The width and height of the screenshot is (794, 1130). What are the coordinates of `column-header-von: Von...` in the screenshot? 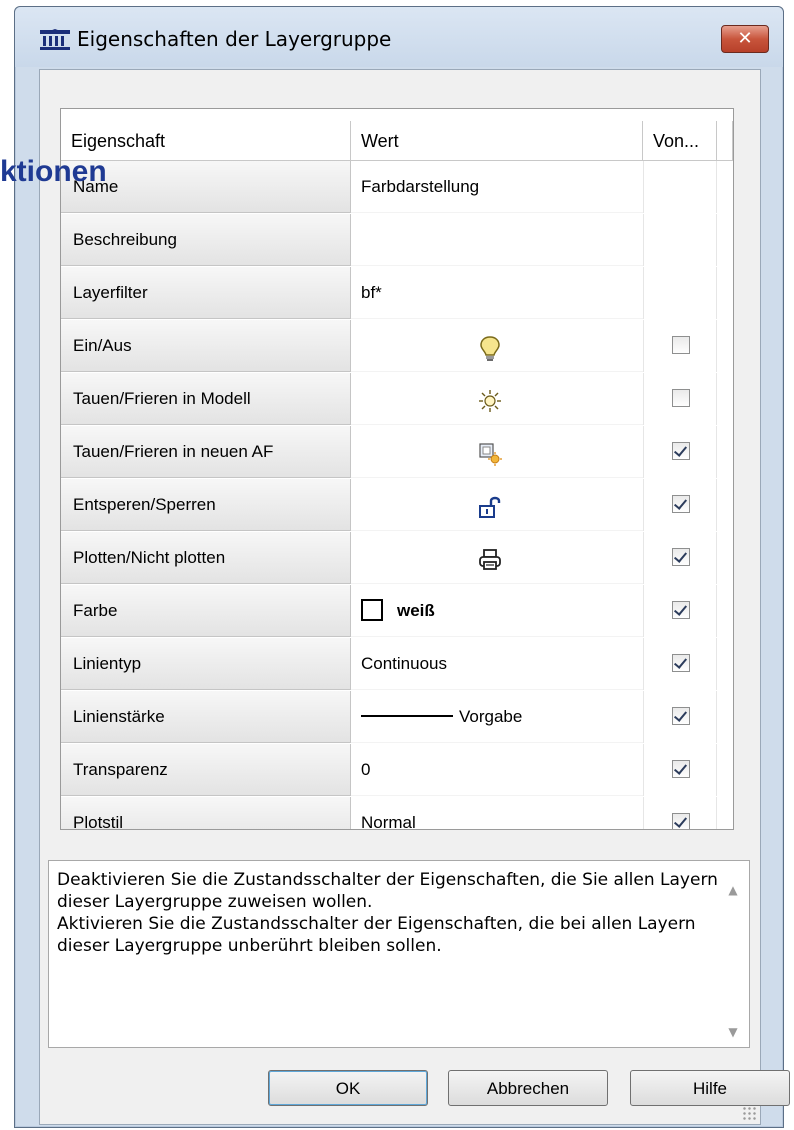 It's located at (680, 141).